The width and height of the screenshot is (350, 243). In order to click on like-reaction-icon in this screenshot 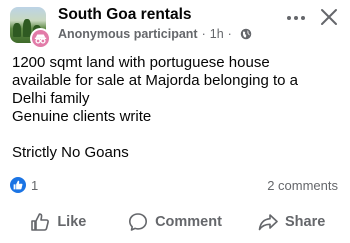, I will do `click(18, 185)`.